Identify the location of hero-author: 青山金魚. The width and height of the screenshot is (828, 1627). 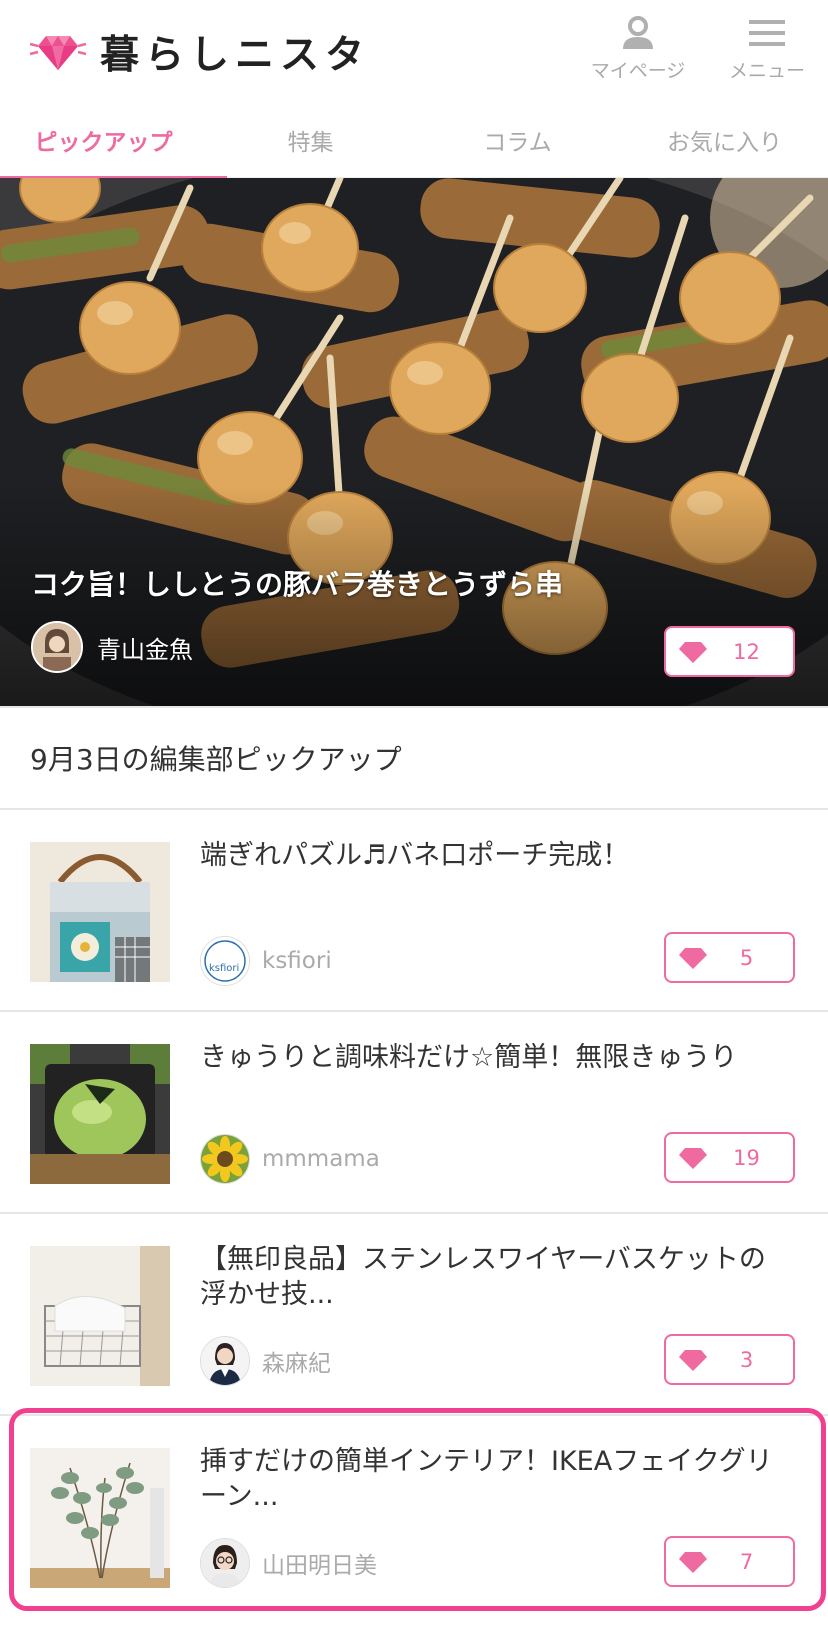
(112, 647).